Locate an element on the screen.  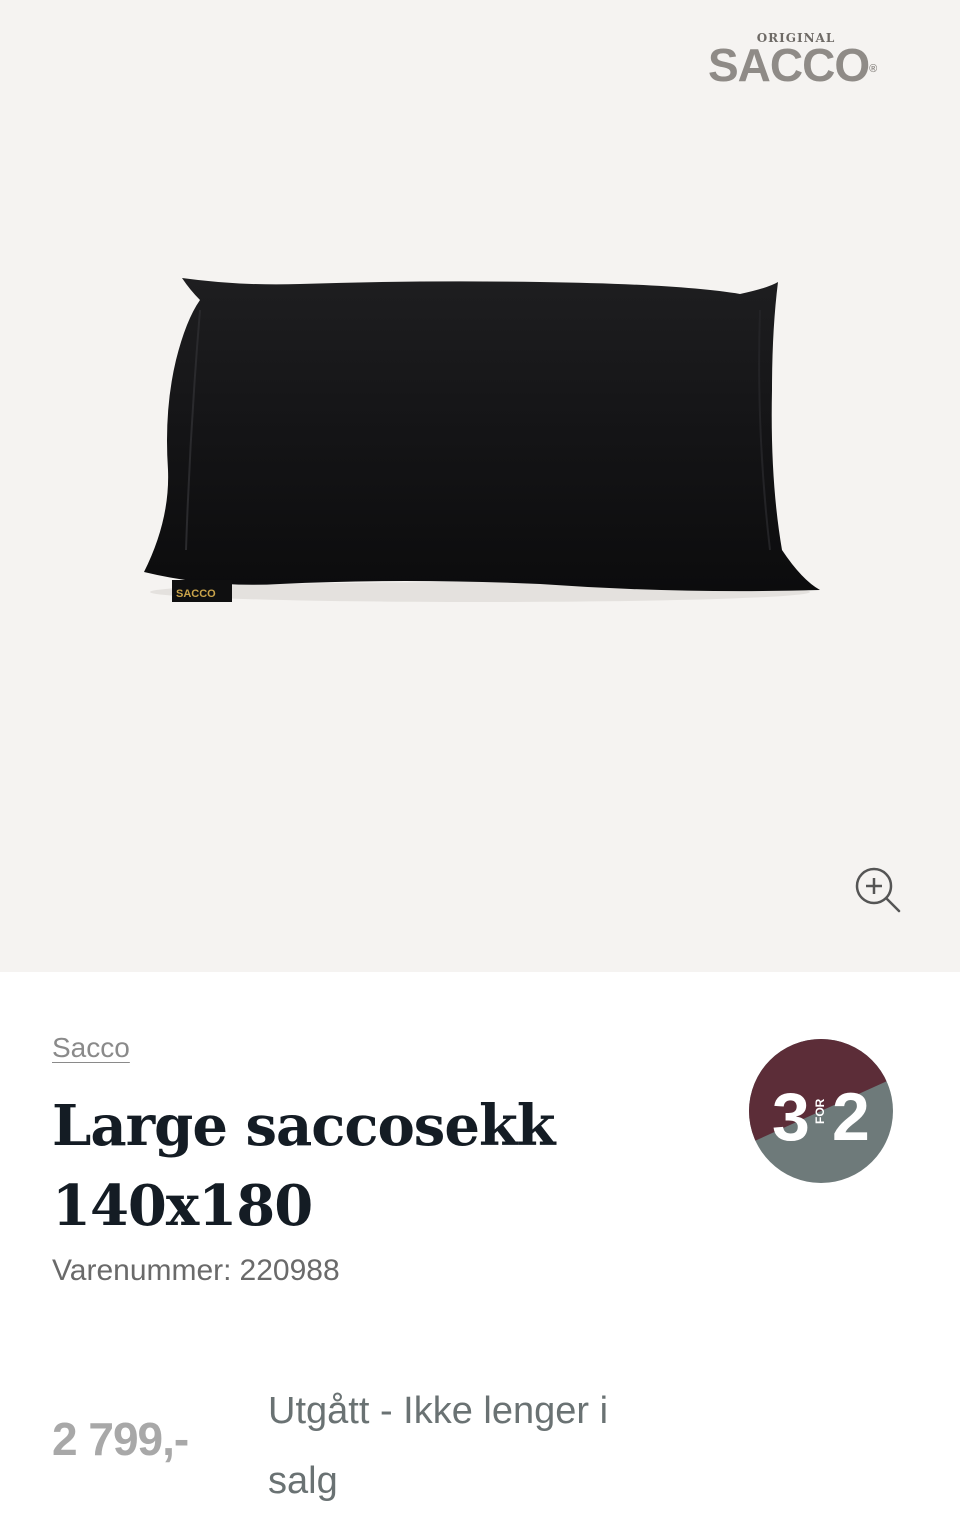
badge-number-2: 2 is located at coordinates (851, 1117).